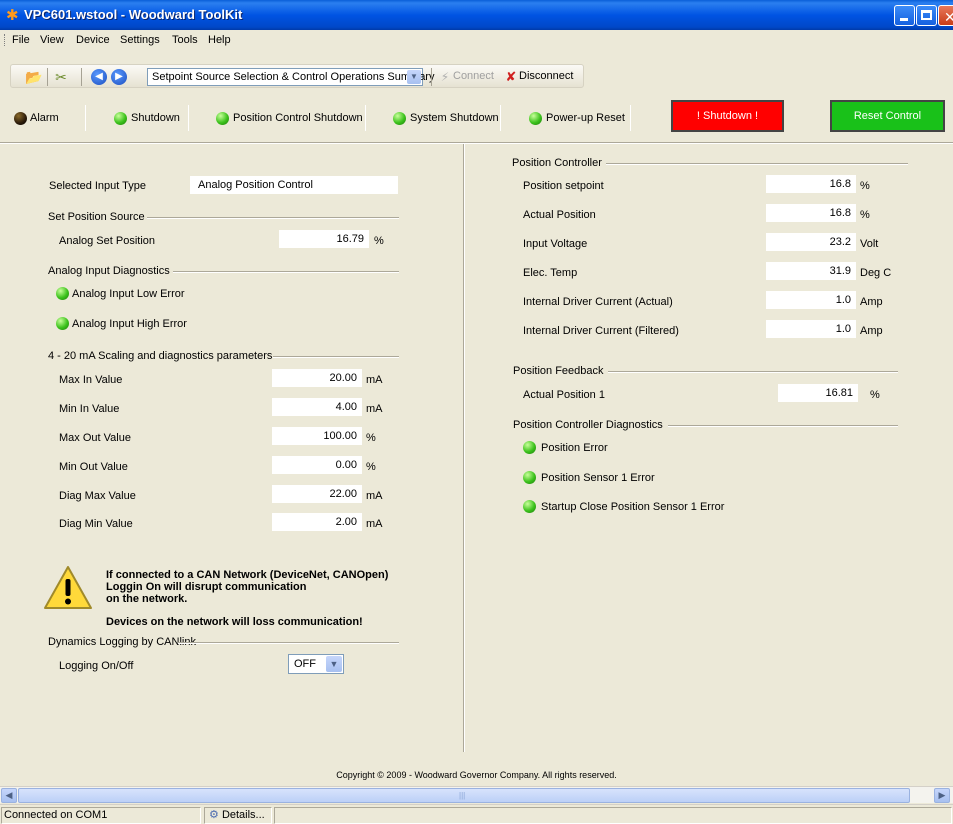 The width and height of the screenshot is (953, 824). I want to click on logging-on-off-value: OFF, so click(305, 664).